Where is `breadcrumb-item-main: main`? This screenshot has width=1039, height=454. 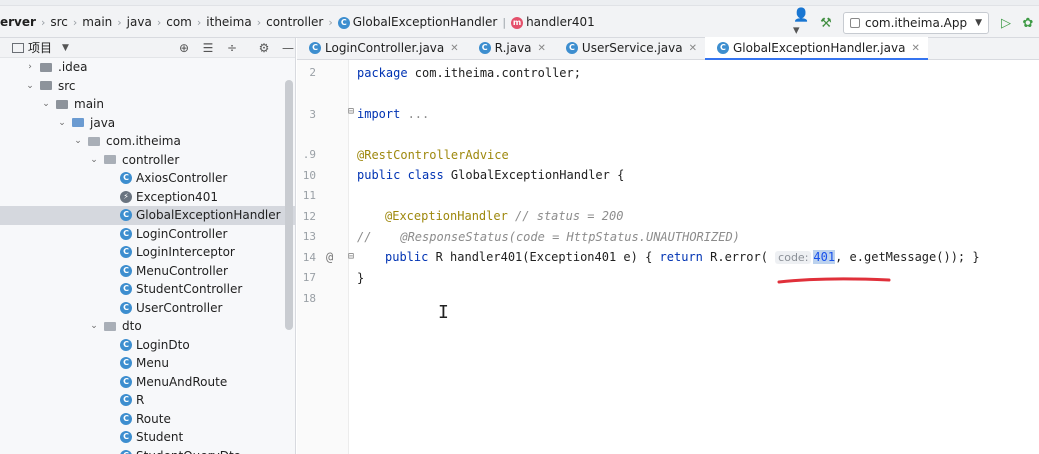 breadcrumb-item-main: main is located at coordinates (97, 22).